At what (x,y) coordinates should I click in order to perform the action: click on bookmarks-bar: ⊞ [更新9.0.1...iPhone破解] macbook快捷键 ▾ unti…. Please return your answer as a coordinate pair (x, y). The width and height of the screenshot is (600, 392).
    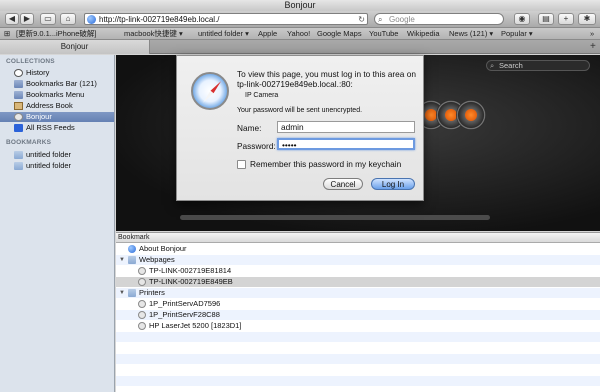
    Looking at the image, I should click on (300, 34).